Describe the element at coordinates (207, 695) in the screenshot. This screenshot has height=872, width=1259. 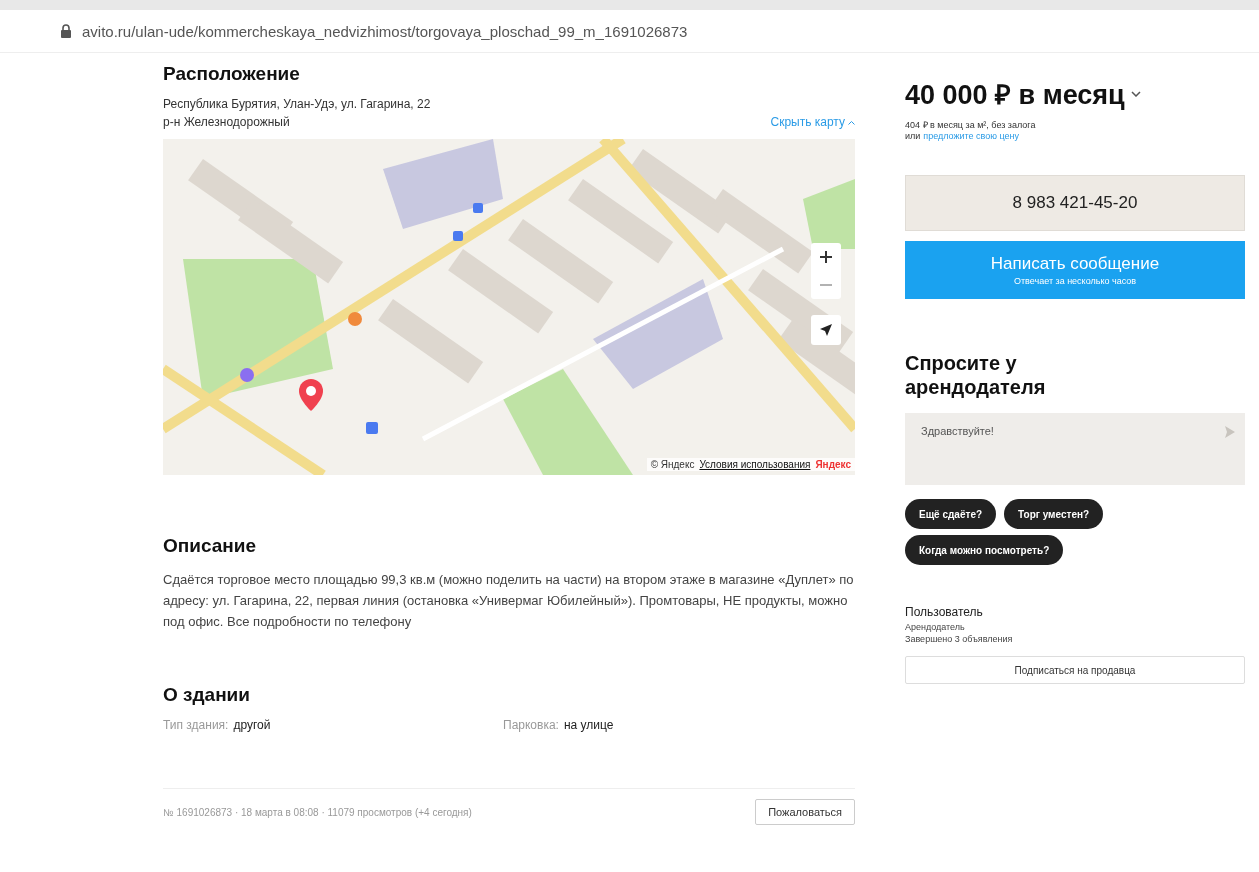
I see `section-title: О здании` at that location.